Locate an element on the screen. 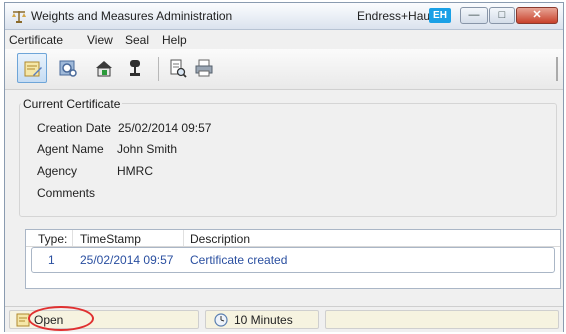 The image size is (566, 334). menu-view: View is located at coordinates (100, 40).